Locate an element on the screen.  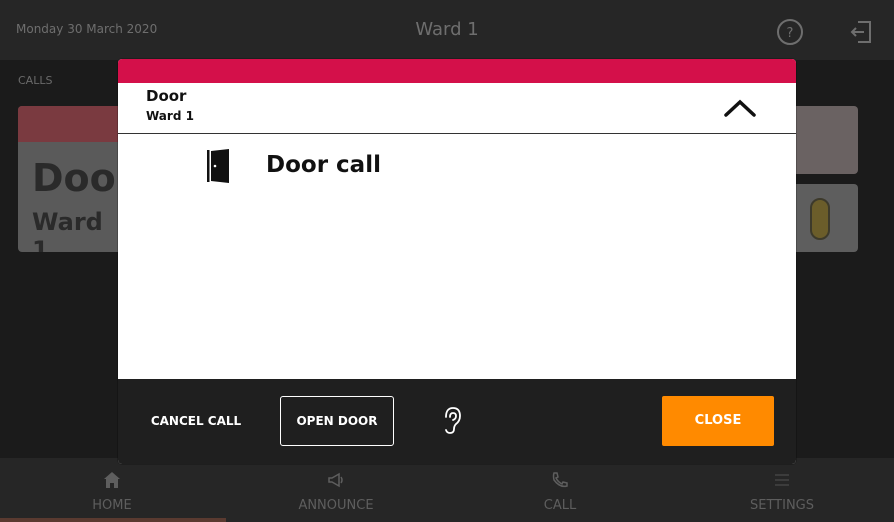
nav-call: CALL is located at coordinates (560, 490).